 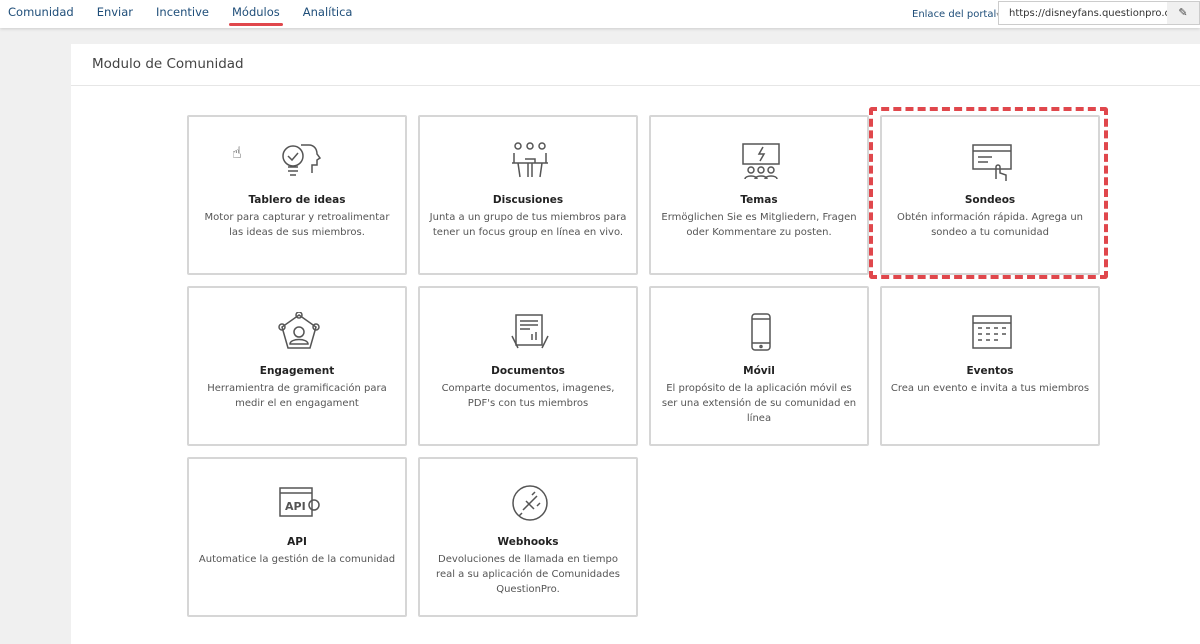 I want to click on documents-icon, so click(x=530, y=331).